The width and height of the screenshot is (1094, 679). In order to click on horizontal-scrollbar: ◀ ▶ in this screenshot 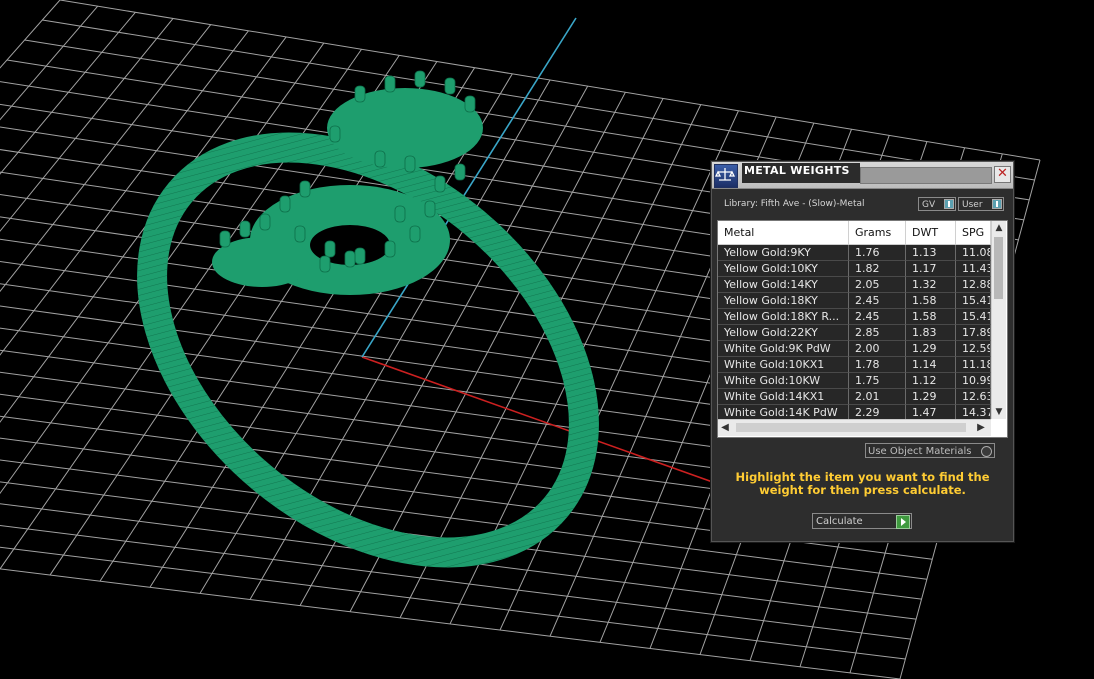, I will do `click(854, 427)`.